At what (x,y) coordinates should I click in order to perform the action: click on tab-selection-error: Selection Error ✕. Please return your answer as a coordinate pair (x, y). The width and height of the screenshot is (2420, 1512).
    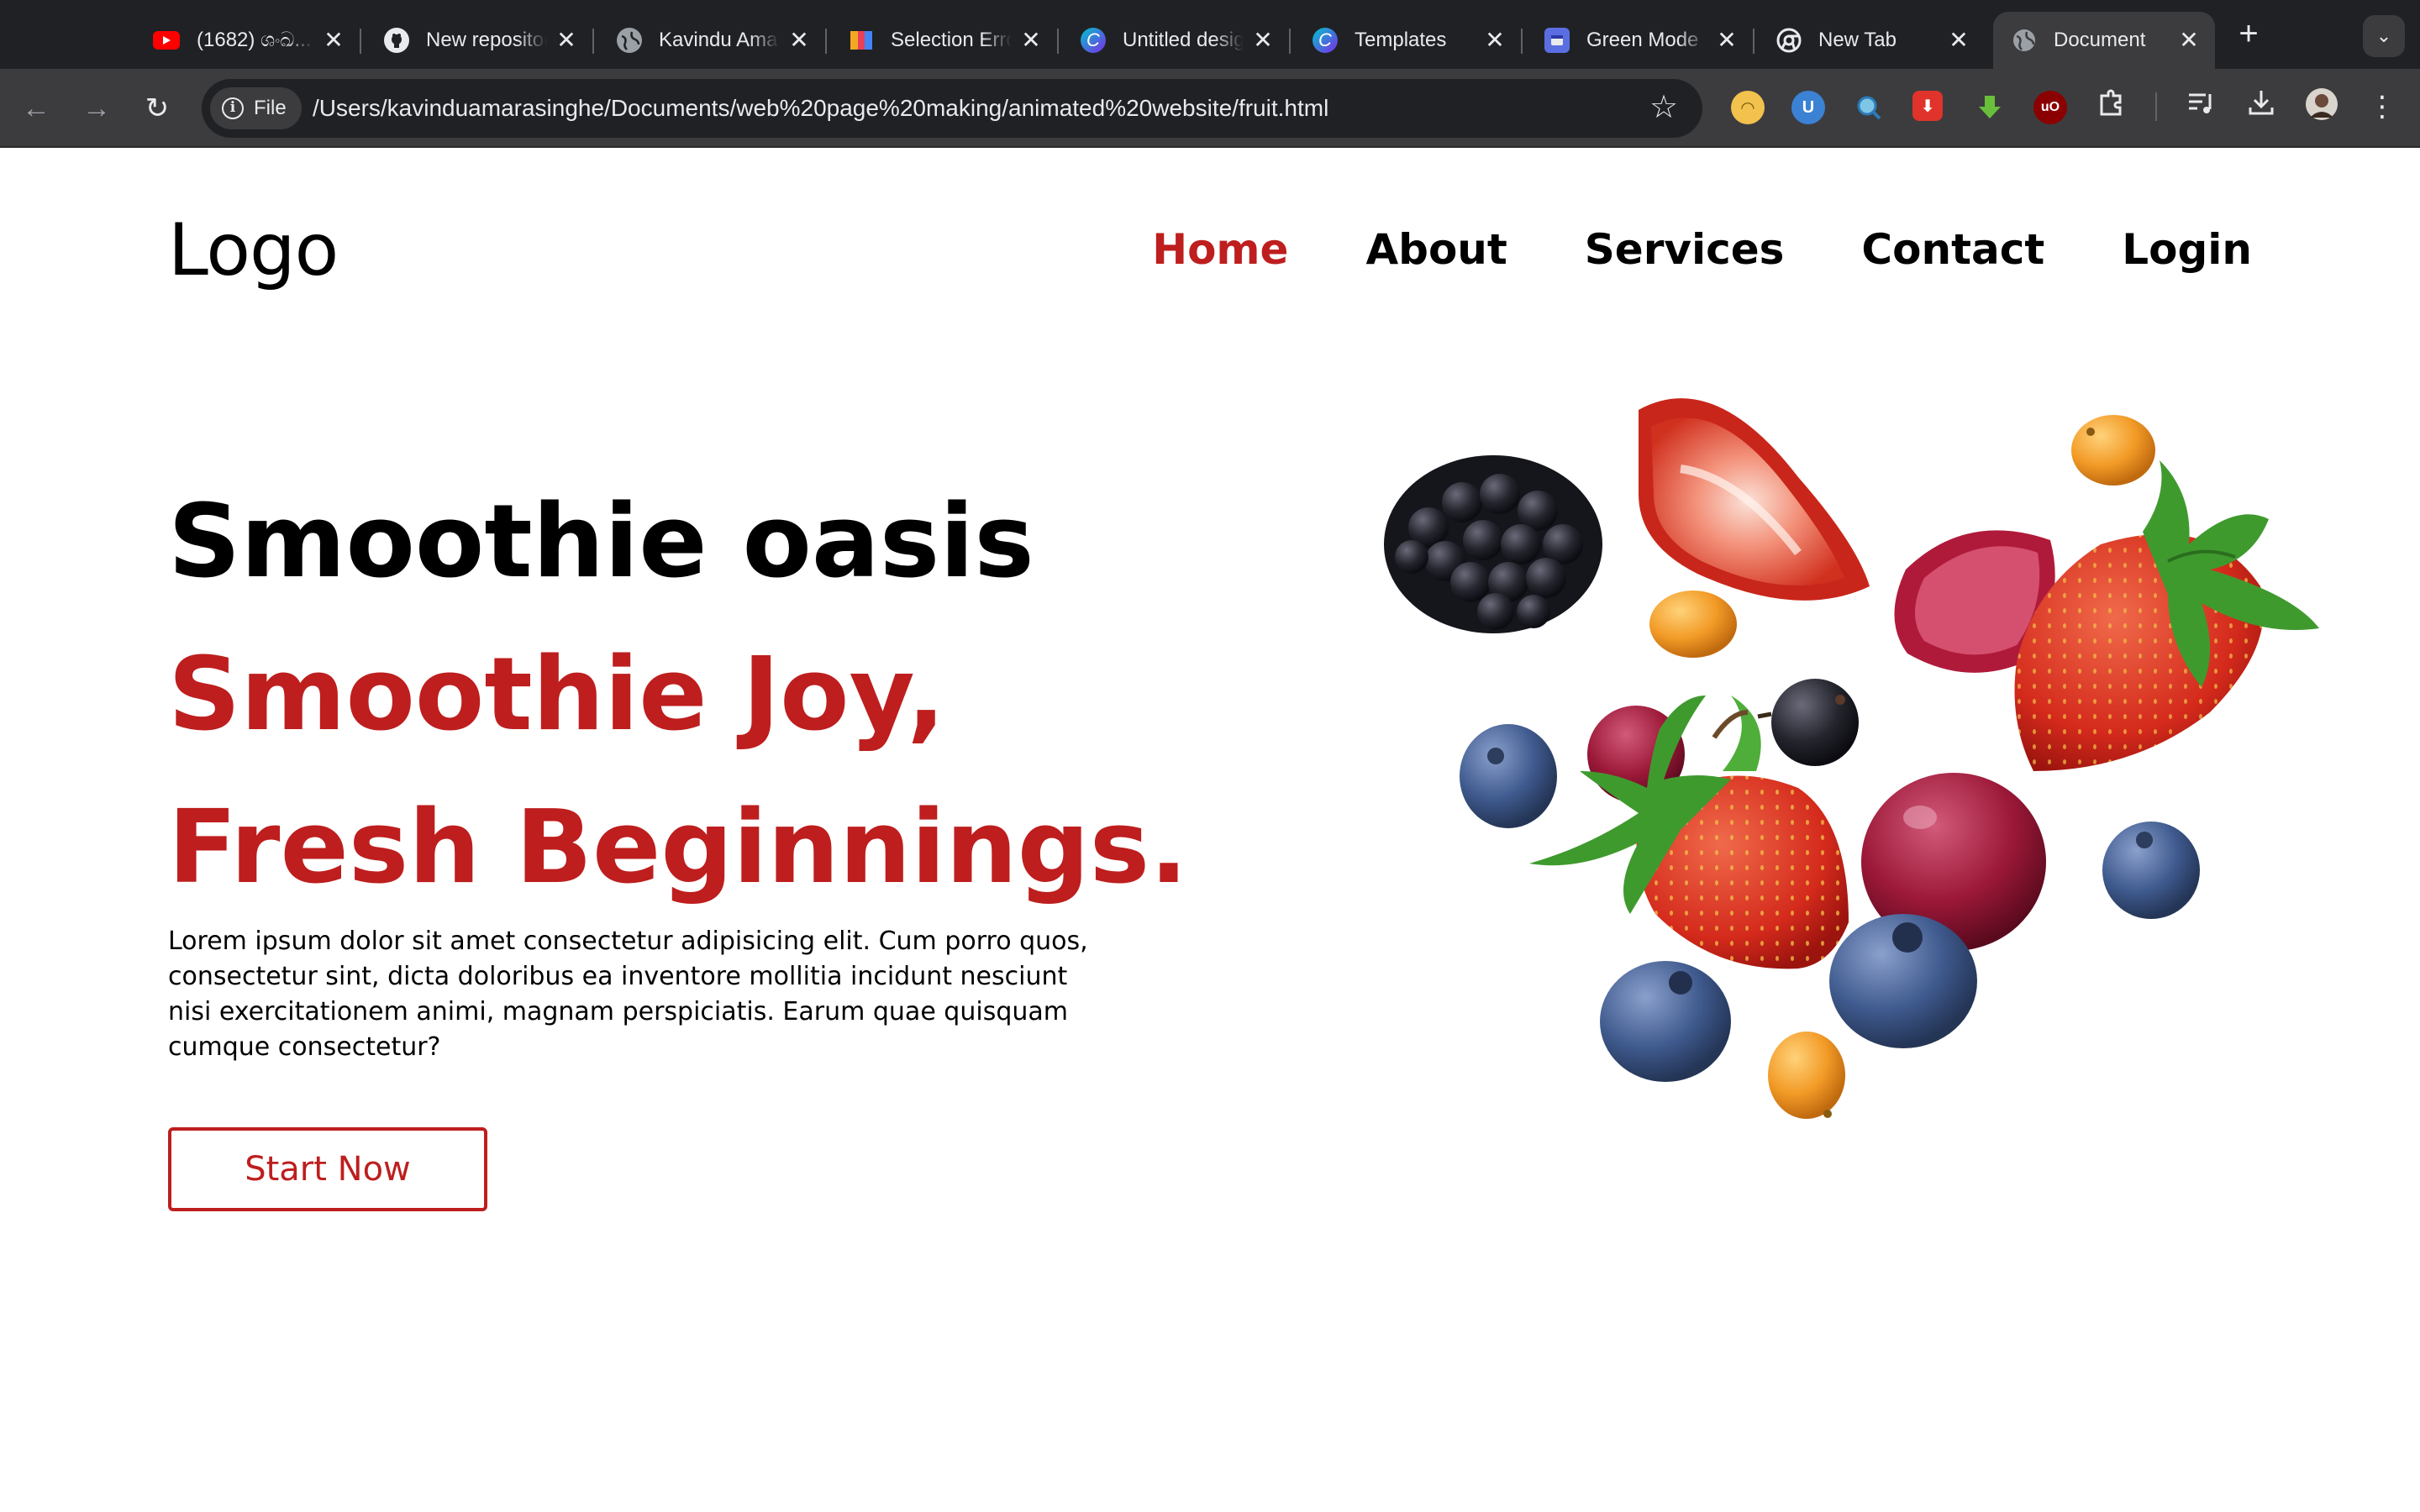
    Looking at the image, I should click on (944, 40).